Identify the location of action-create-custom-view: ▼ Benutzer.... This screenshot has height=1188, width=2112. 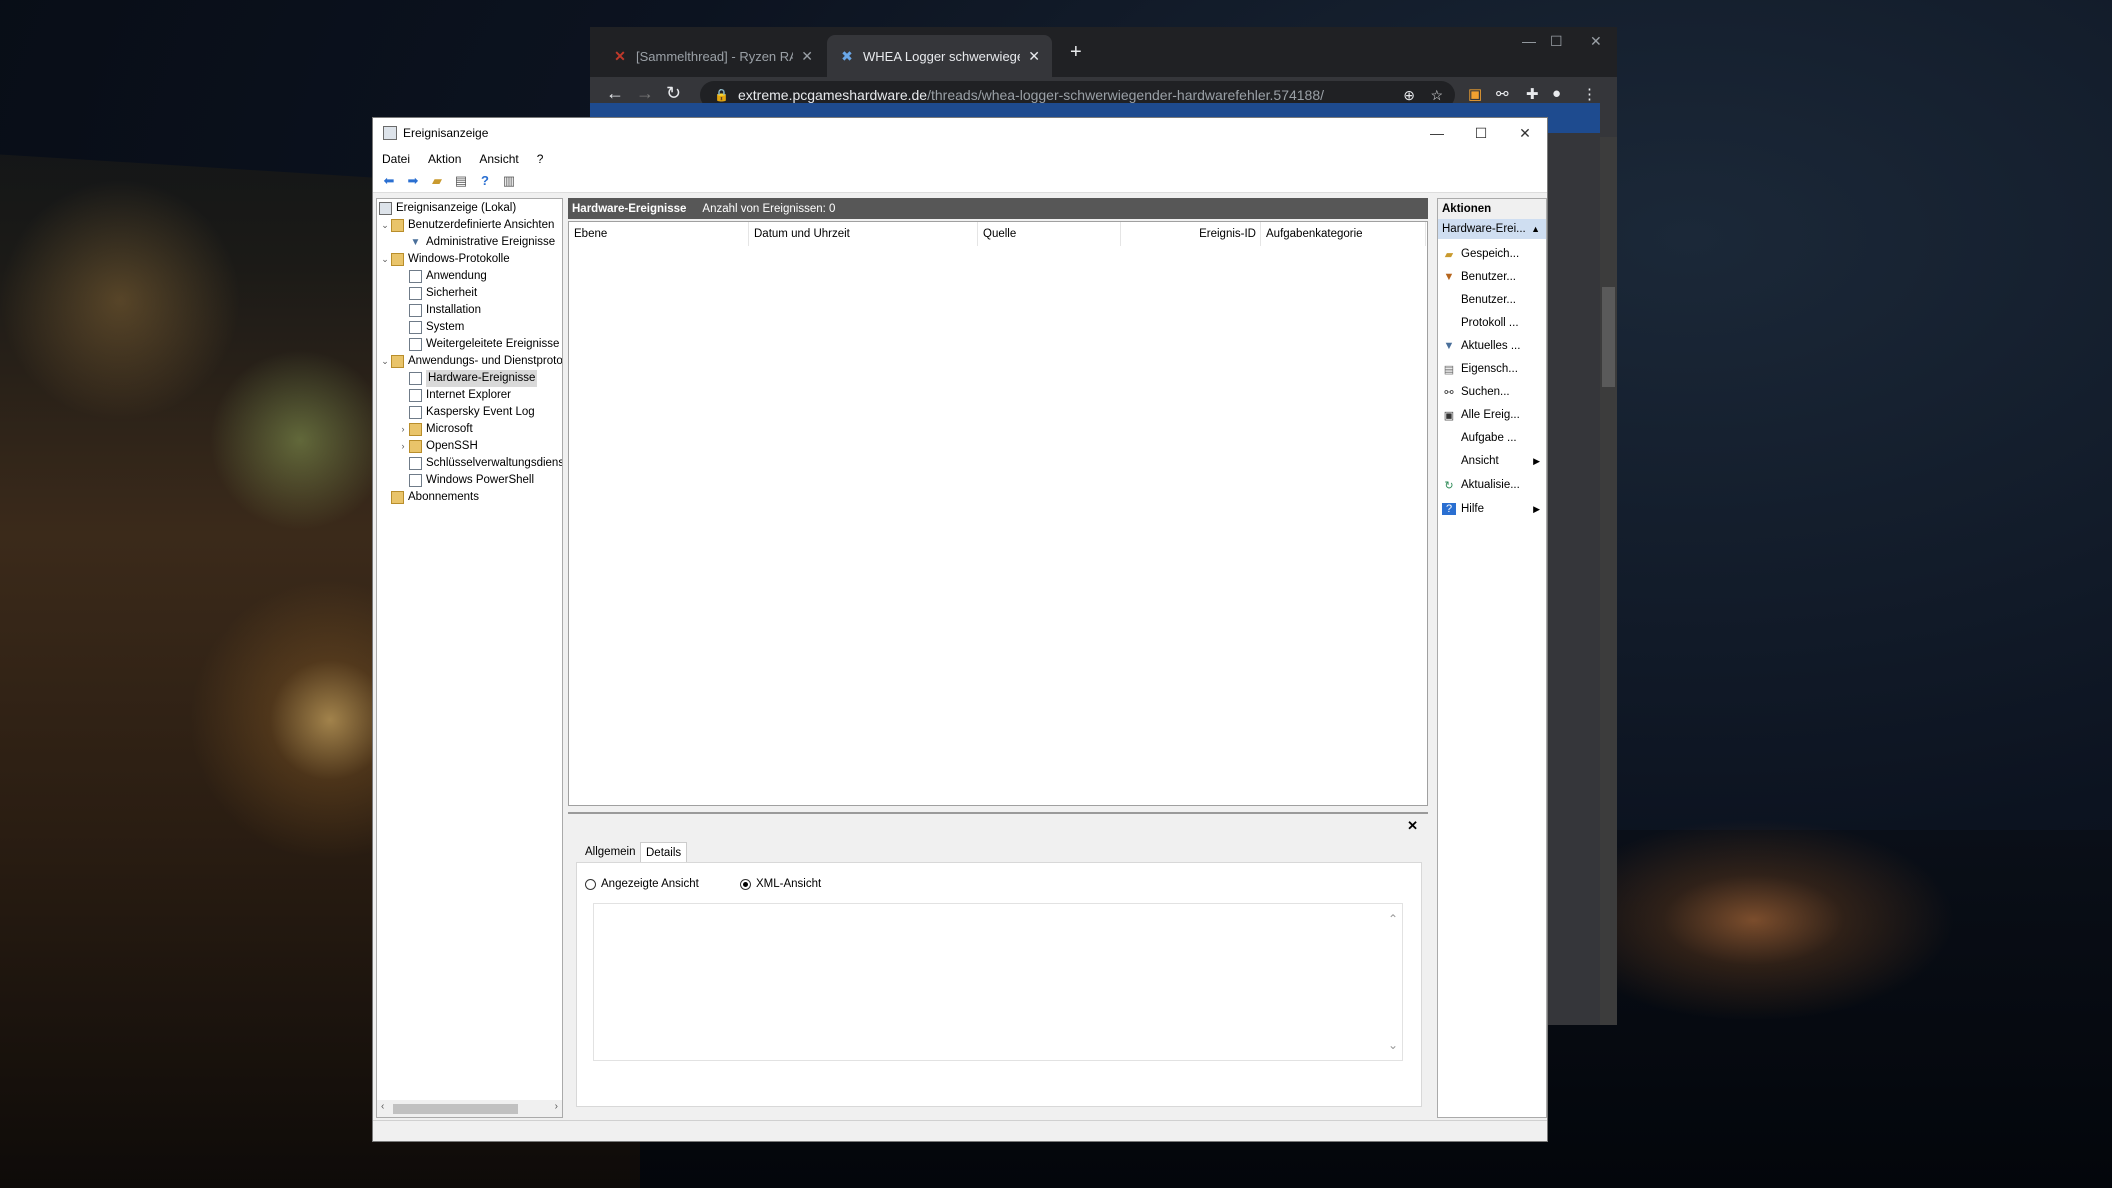
(1492, 277).